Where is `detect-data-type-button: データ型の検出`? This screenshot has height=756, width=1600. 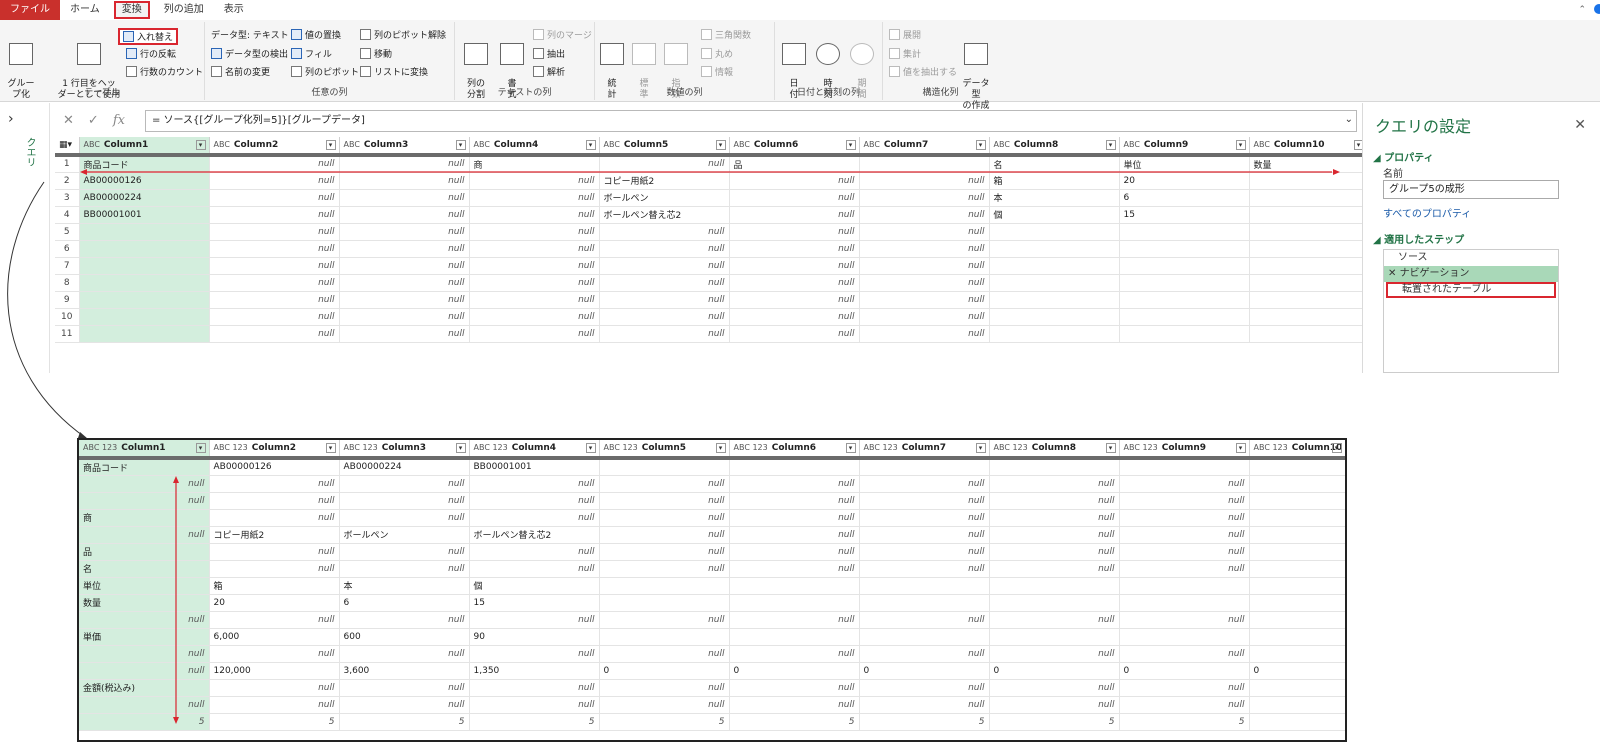
detect-data-type-button: データ型の検出 is located at coordinates (249, 53).